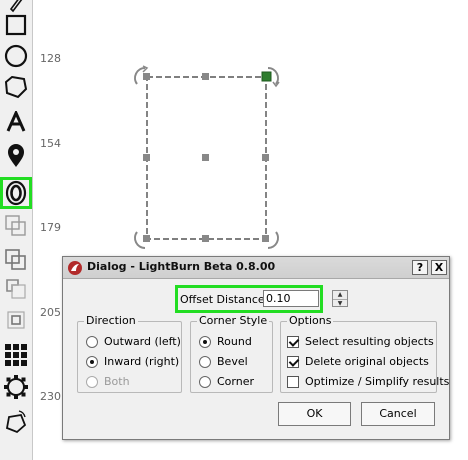 The width and height of the screenshot is (468, 460). I want to click on spin-down-icon: ▼, so click(340, 303).